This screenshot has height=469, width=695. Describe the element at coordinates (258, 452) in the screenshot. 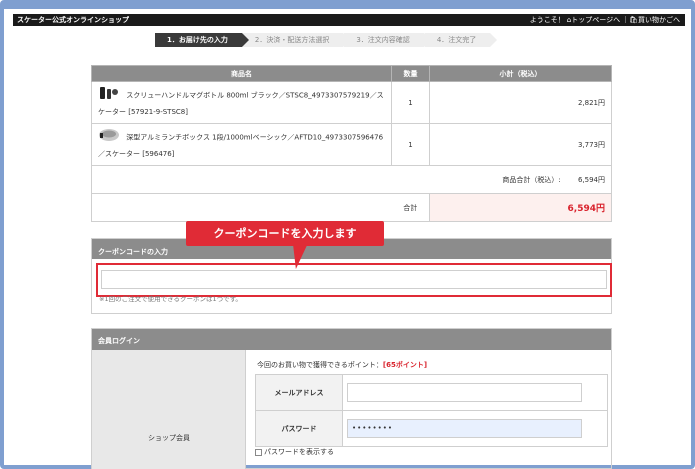

I see `show-password-checkbox` at that location.